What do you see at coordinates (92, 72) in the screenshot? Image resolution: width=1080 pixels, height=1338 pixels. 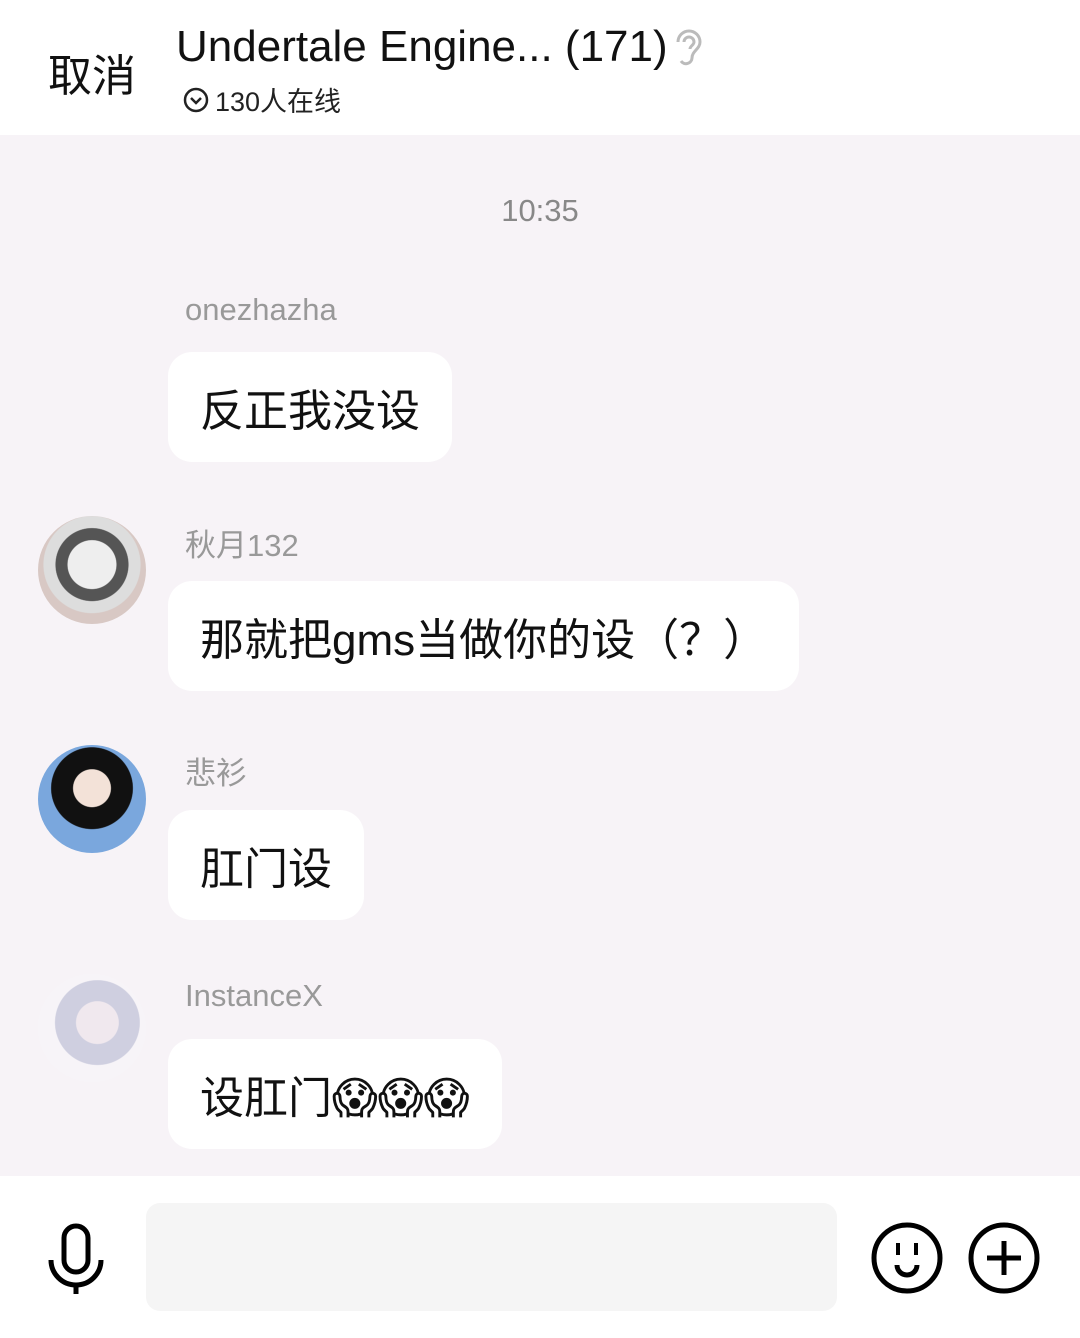 I see `cancel-button: 取消` at bounding box center [92, 72].